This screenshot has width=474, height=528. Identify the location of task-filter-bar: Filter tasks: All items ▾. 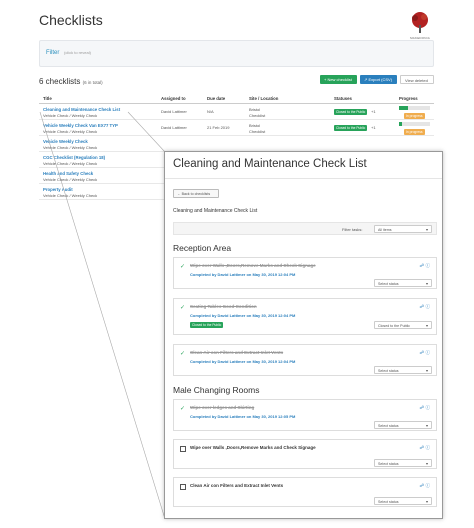
(305, 228).